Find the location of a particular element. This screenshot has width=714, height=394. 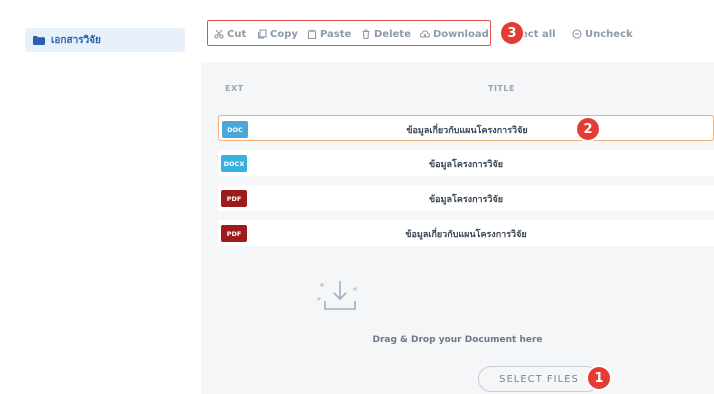

minus-circle-icon is located at coordinates (577, 34).